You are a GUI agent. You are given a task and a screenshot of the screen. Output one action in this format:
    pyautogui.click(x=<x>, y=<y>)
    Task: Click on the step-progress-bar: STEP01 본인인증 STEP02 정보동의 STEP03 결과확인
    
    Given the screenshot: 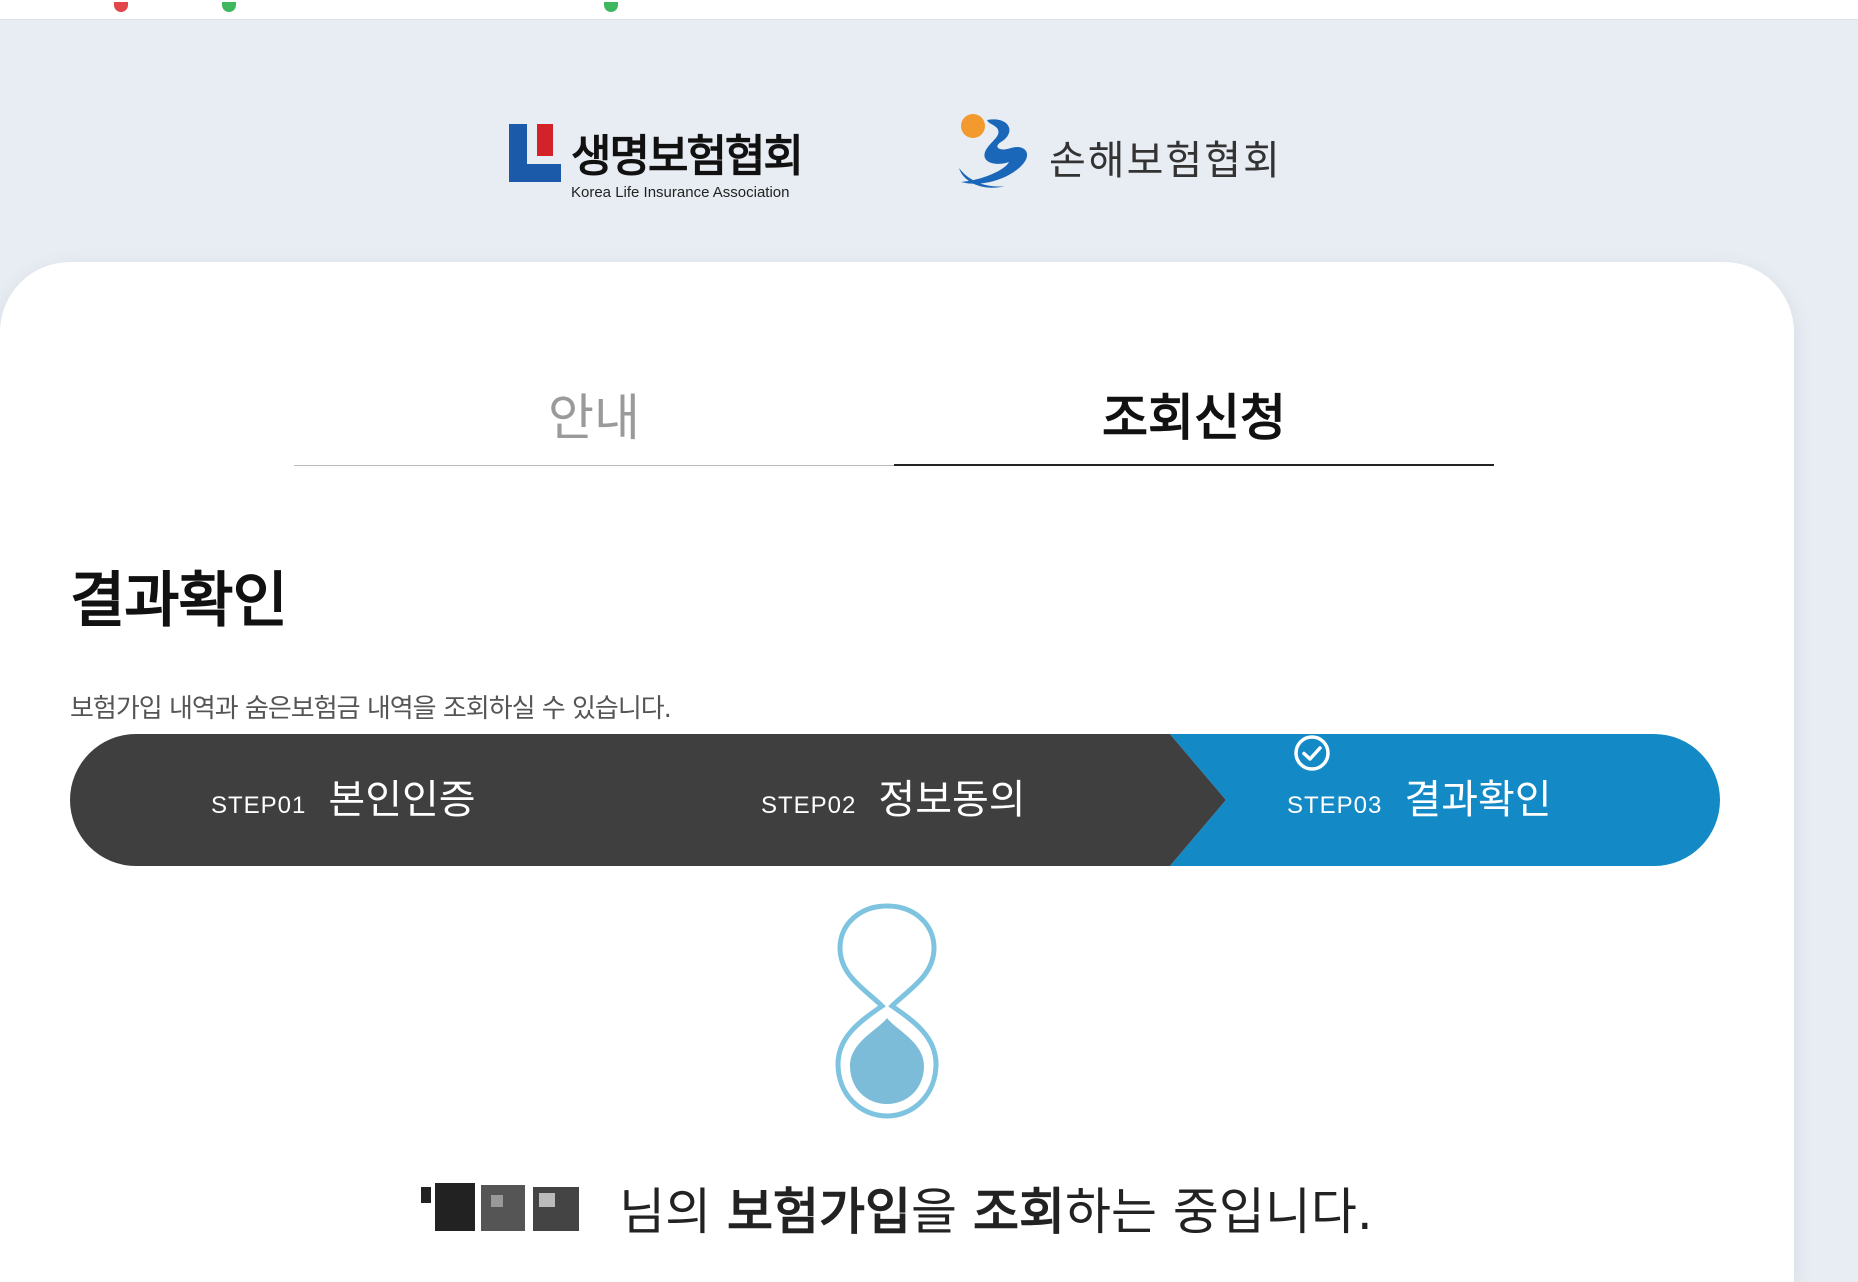 What is the action you would take?
    pyautogui.click(x=895, y=800)
    